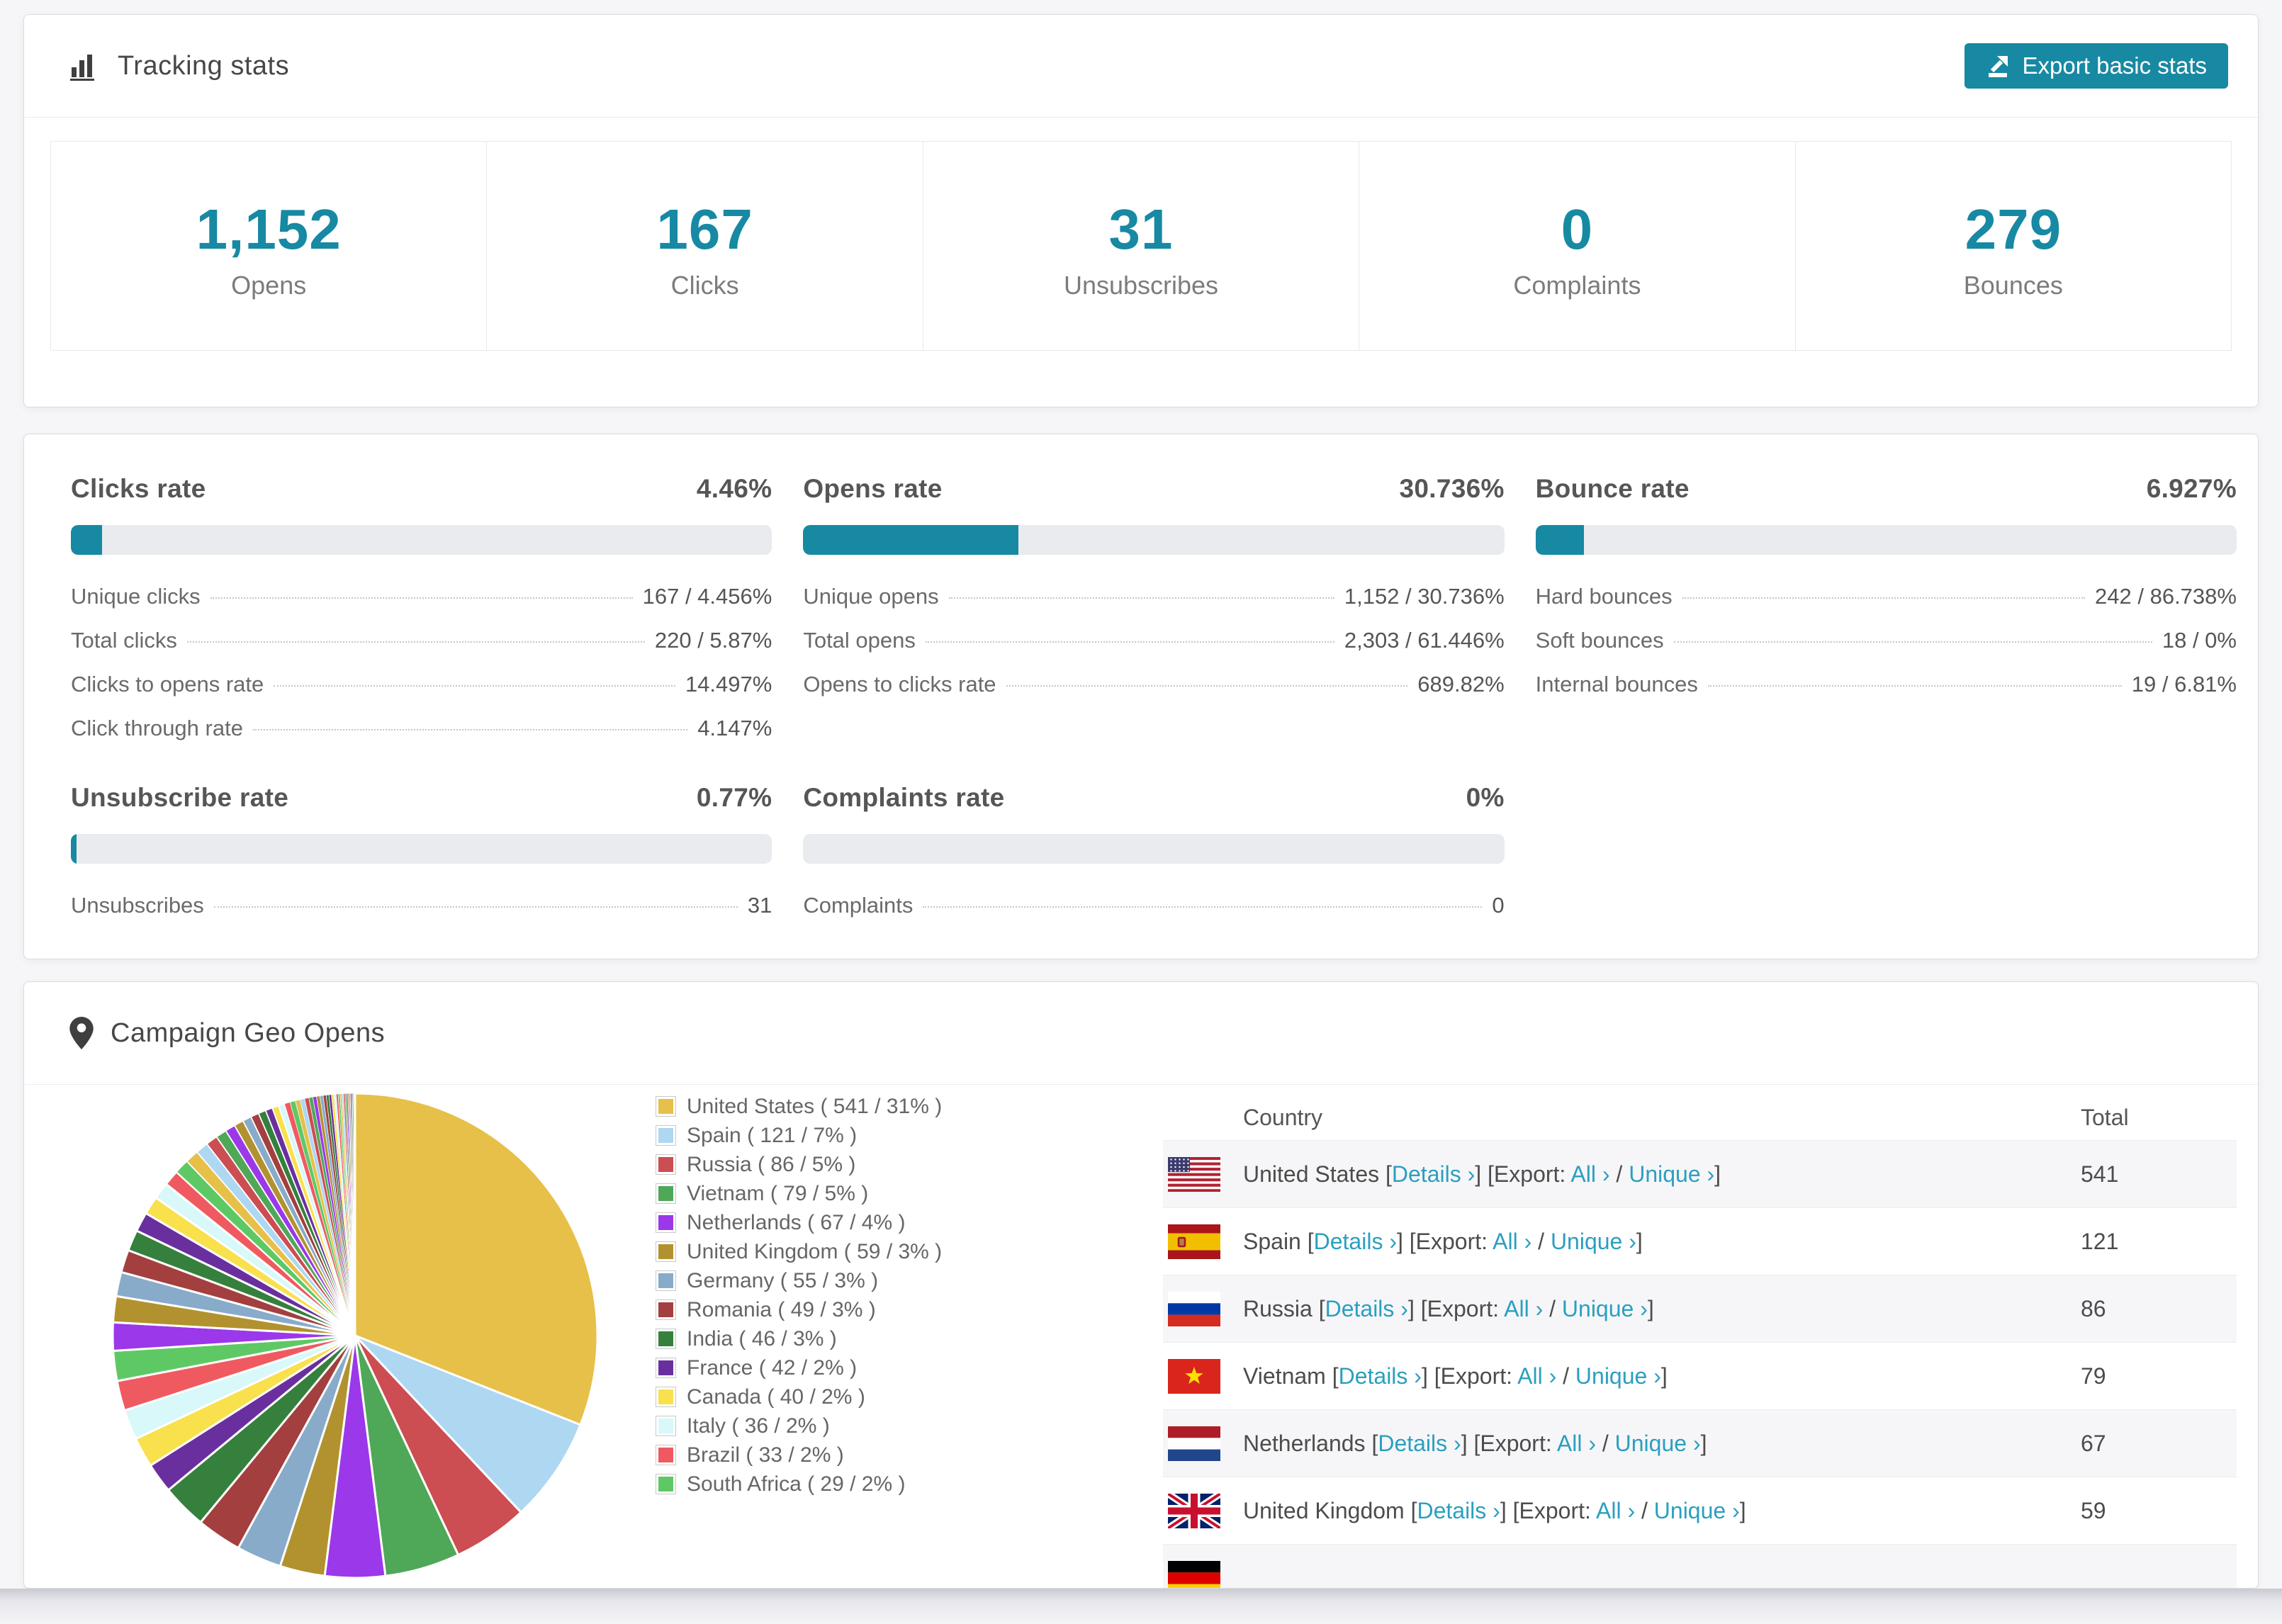  What do you see at coordinates (799, 1164) in the screenshot?
I see `legend-item: Russia ( 86 / 5% )` at bounding box center [799, 1164].